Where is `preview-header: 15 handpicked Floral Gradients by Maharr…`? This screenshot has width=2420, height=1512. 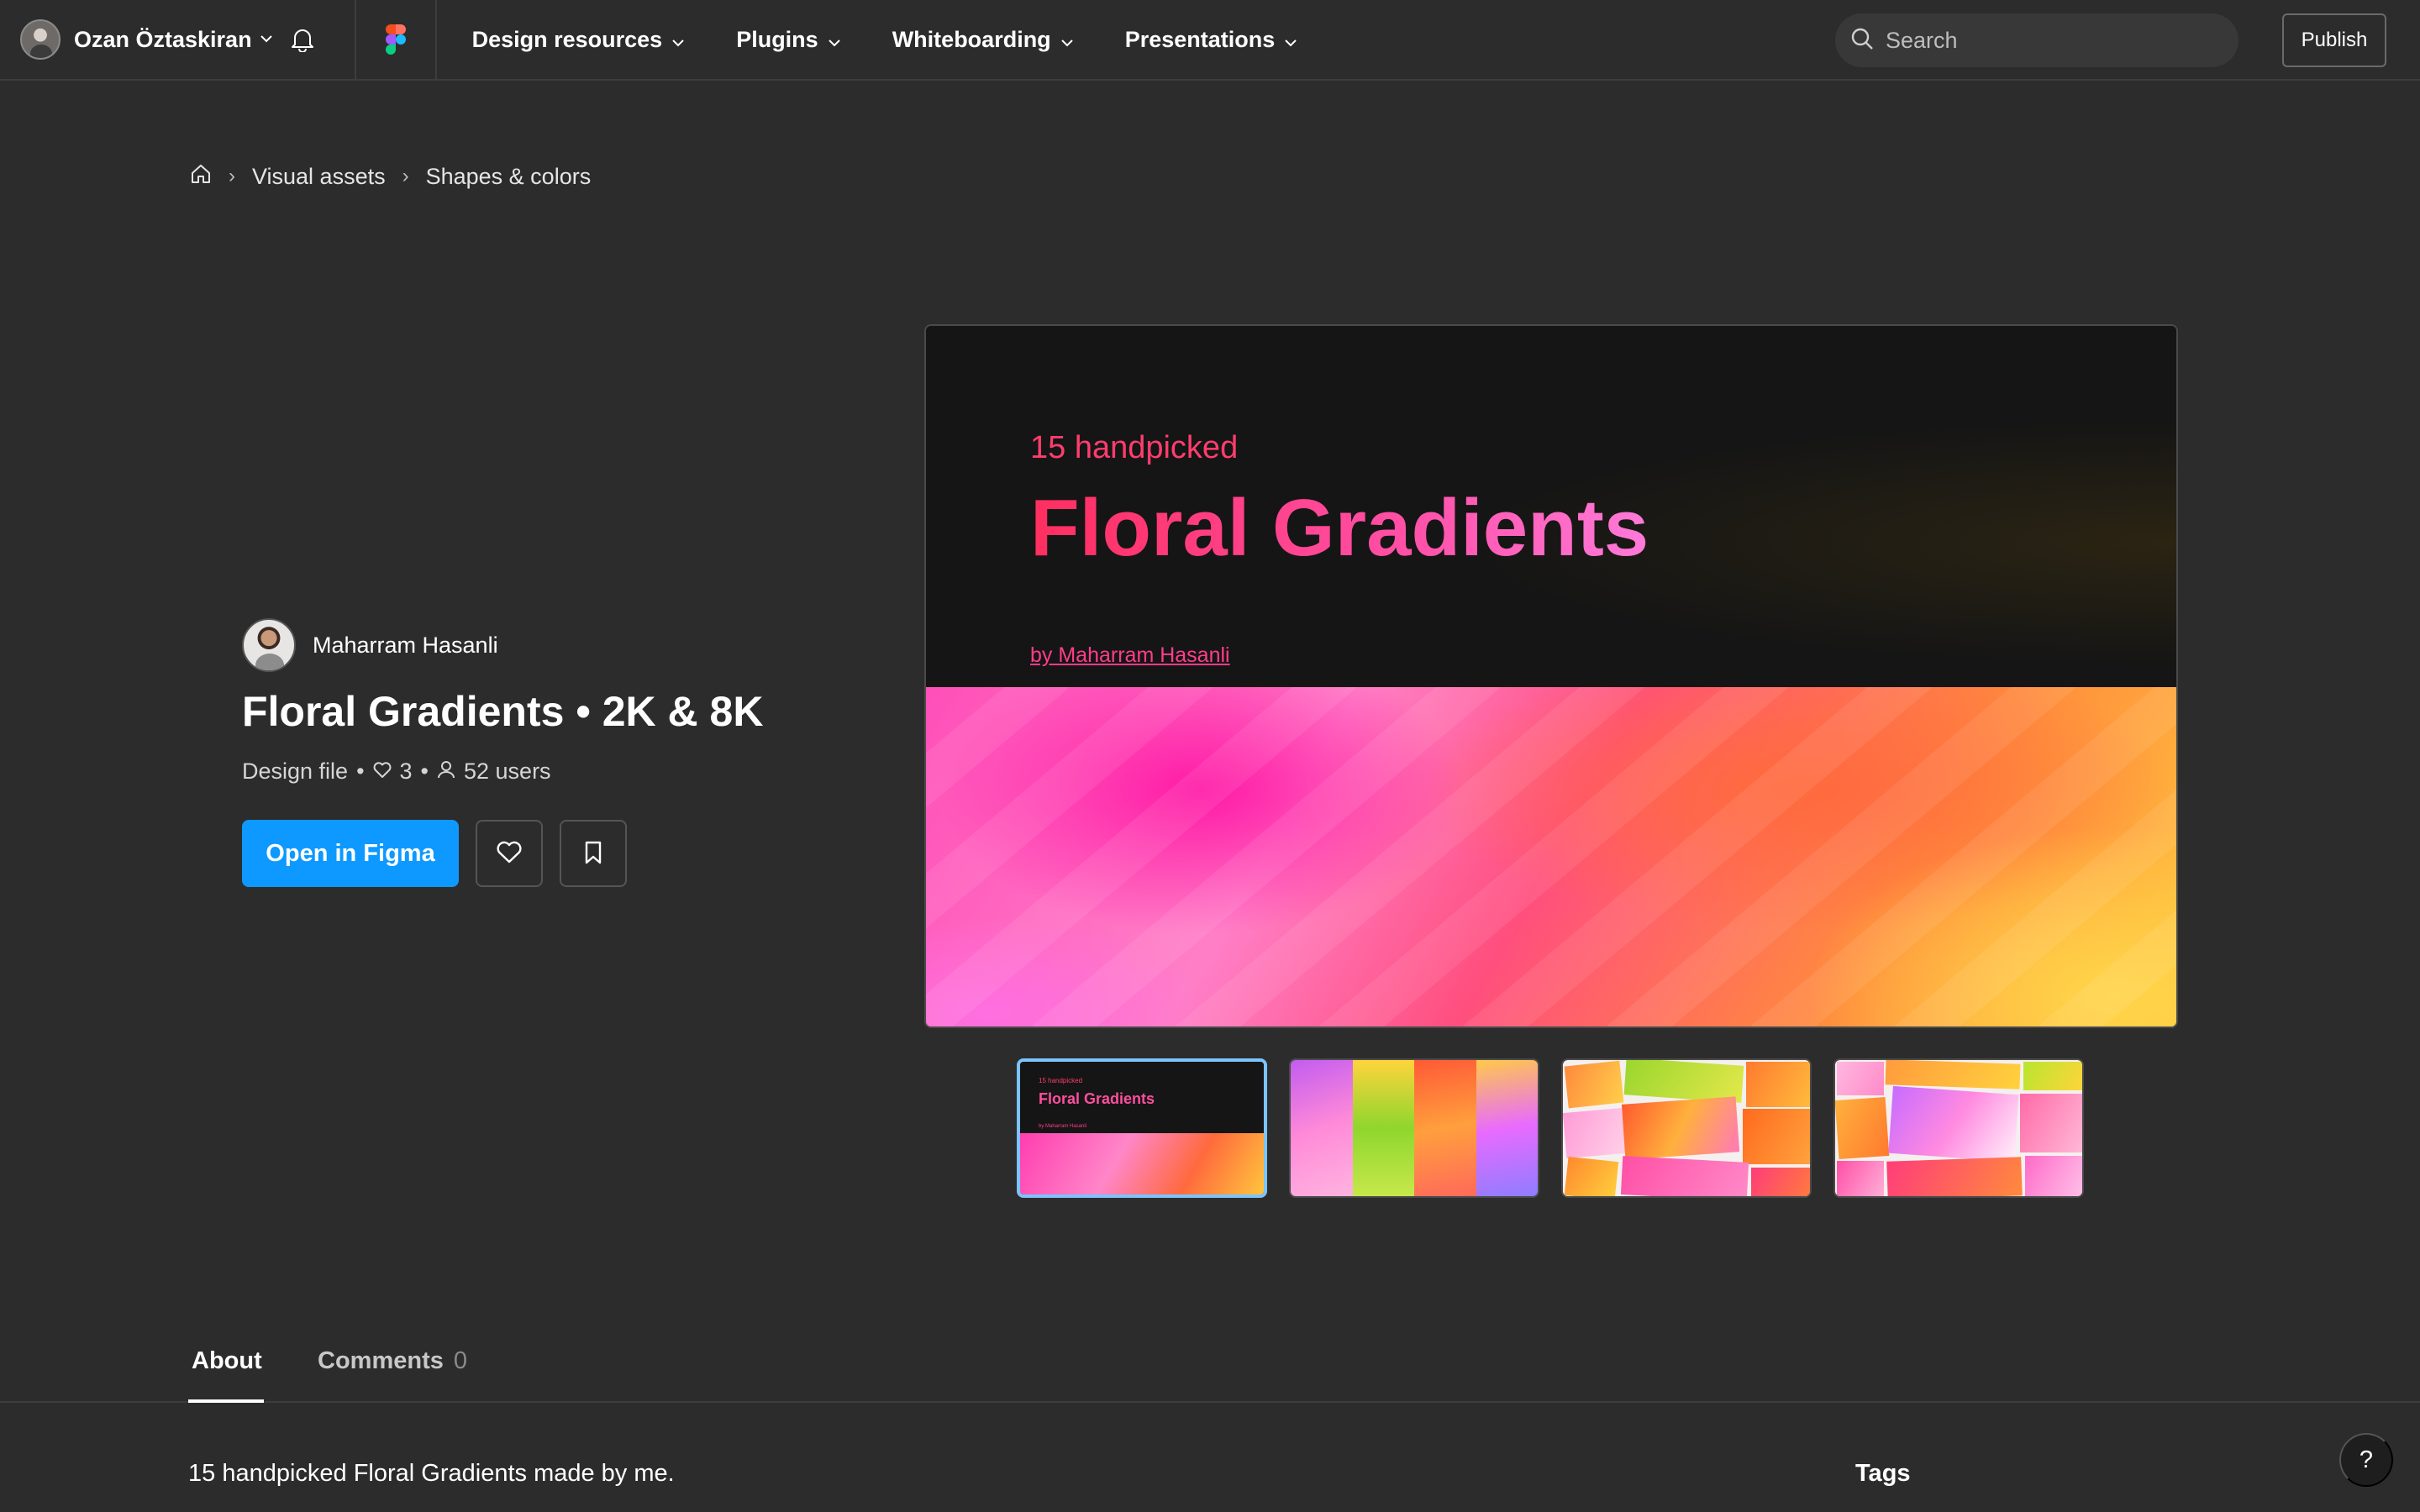 preview-header: 15 handpicked Floral Gradients by Maharr… is located at coordinates (1551, 506).